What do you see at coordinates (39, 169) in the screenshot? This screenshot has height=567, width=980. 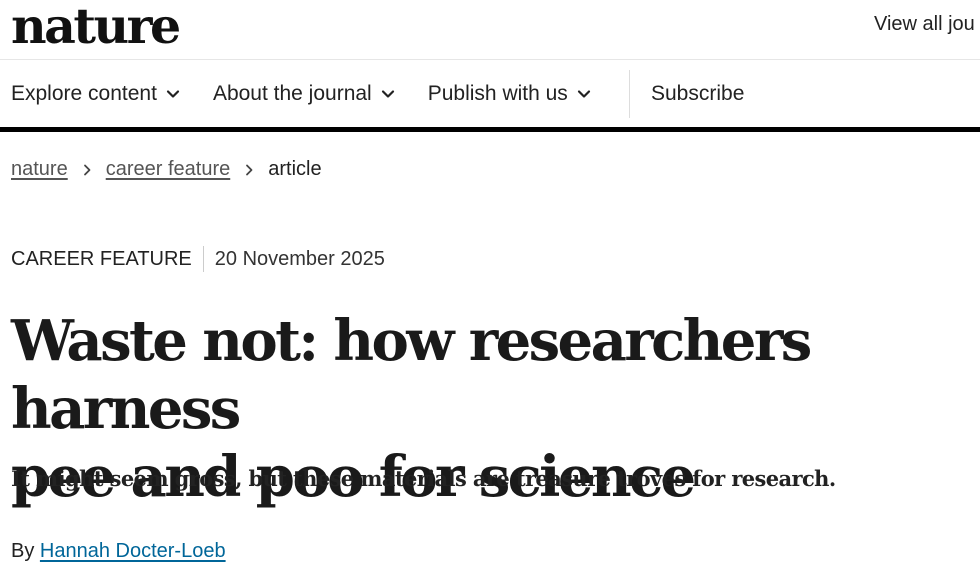 I see `breadcrumb-nature-link: nature` at bounding box center [39, 169].